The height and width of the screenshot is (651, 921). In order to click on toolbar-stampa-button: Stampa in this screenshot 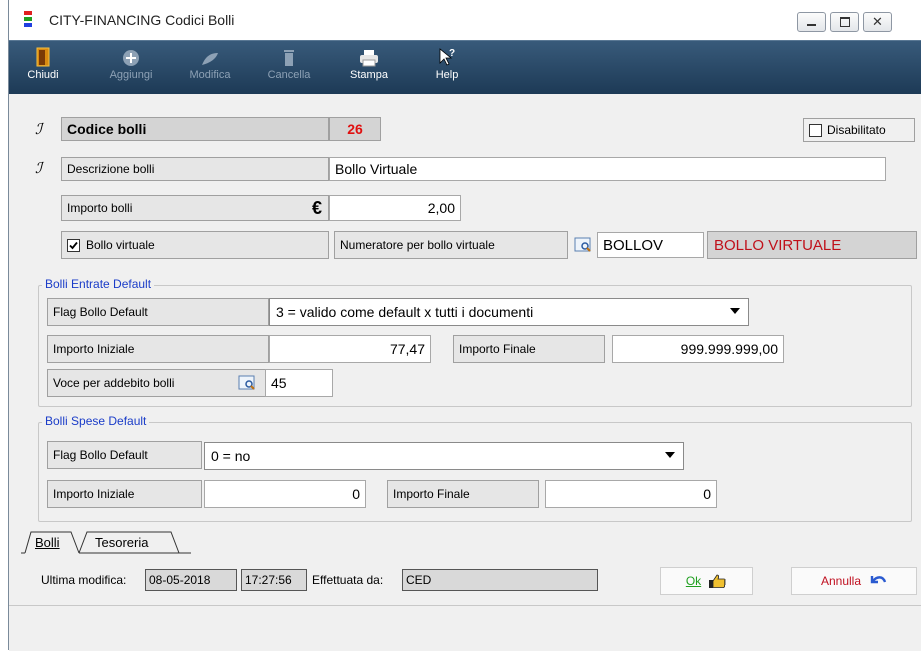, I will do `click(369, 63)`.